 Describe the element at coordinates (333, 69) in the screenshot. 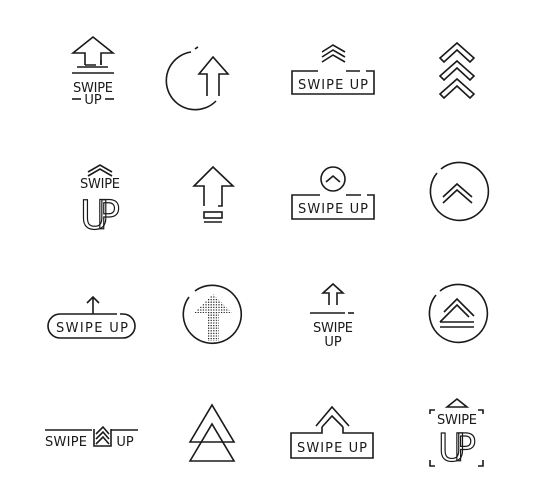

I see `chevrons-box-swipe-up-icon: SWIPE UP` at that location.